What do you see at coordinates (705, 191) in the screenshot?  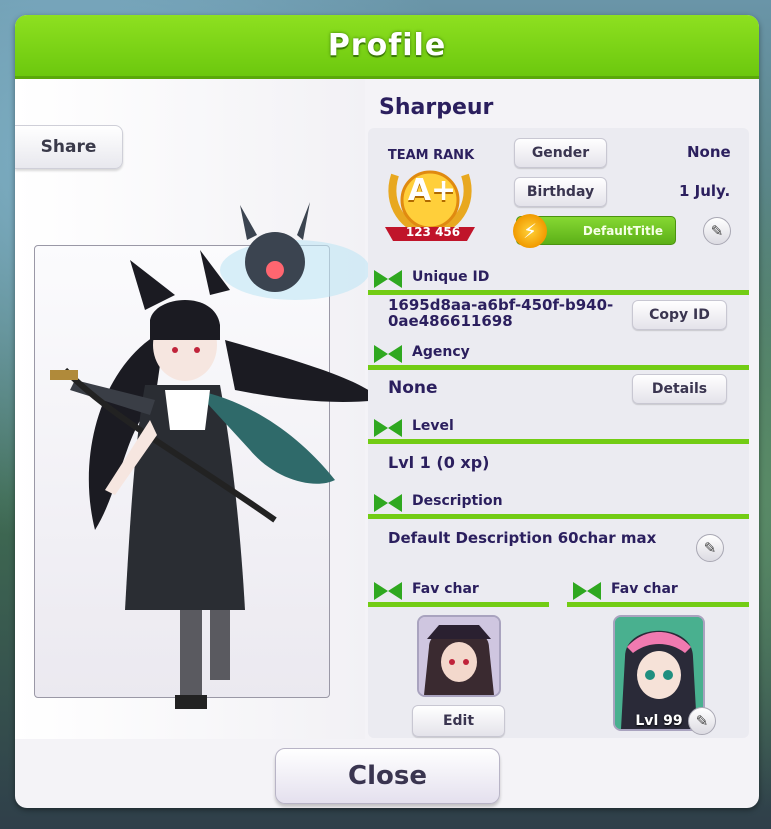 I see `birthday-value: 1 July.` at bounding box center [705, 191].